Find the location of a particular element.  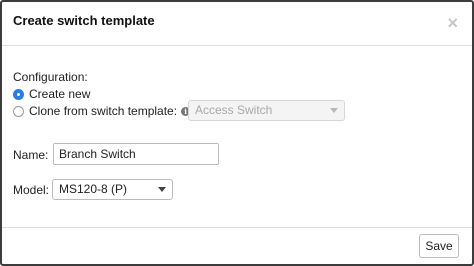

dialog-title: Create switch template is located at coordinates (84, 20).